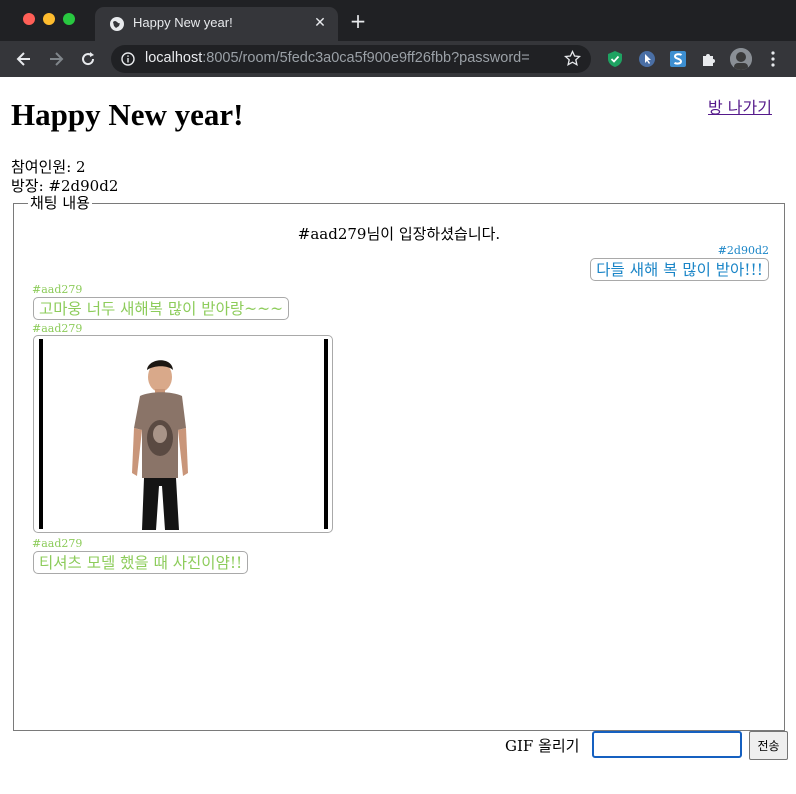 This screenshot has height=794, width=796. What do you see at coordinates (183, 22) in the screenshot?
I see `tab-title: Happy New year!` at bounding box center [183, 22].